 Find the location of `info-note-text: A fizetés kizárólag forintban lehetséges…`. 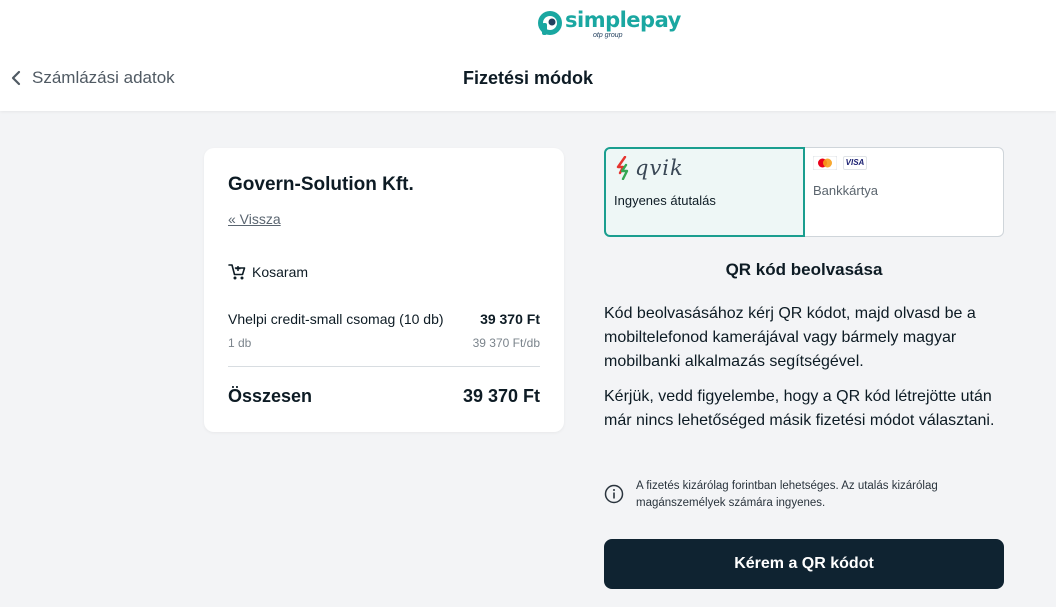

info-note-text: A fizetés kizárólag forintban lehetséges… is located at coordinates (787, 494).